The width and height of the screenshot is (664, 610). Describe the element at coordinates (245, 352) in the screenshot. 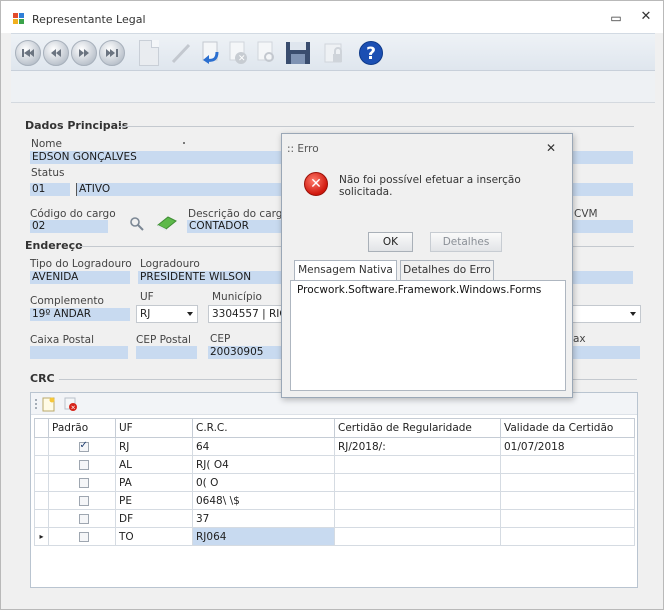

I see `cep-field: 20030905` at that location.